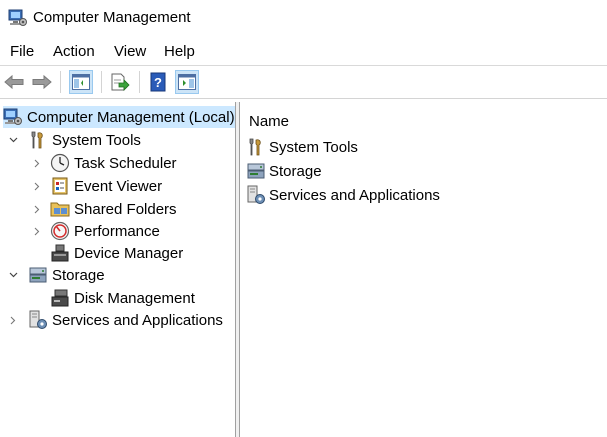 This screenshot has height=437, width=607. I want to click on tree-item-label: Task Scheduler, so click(125, 163).